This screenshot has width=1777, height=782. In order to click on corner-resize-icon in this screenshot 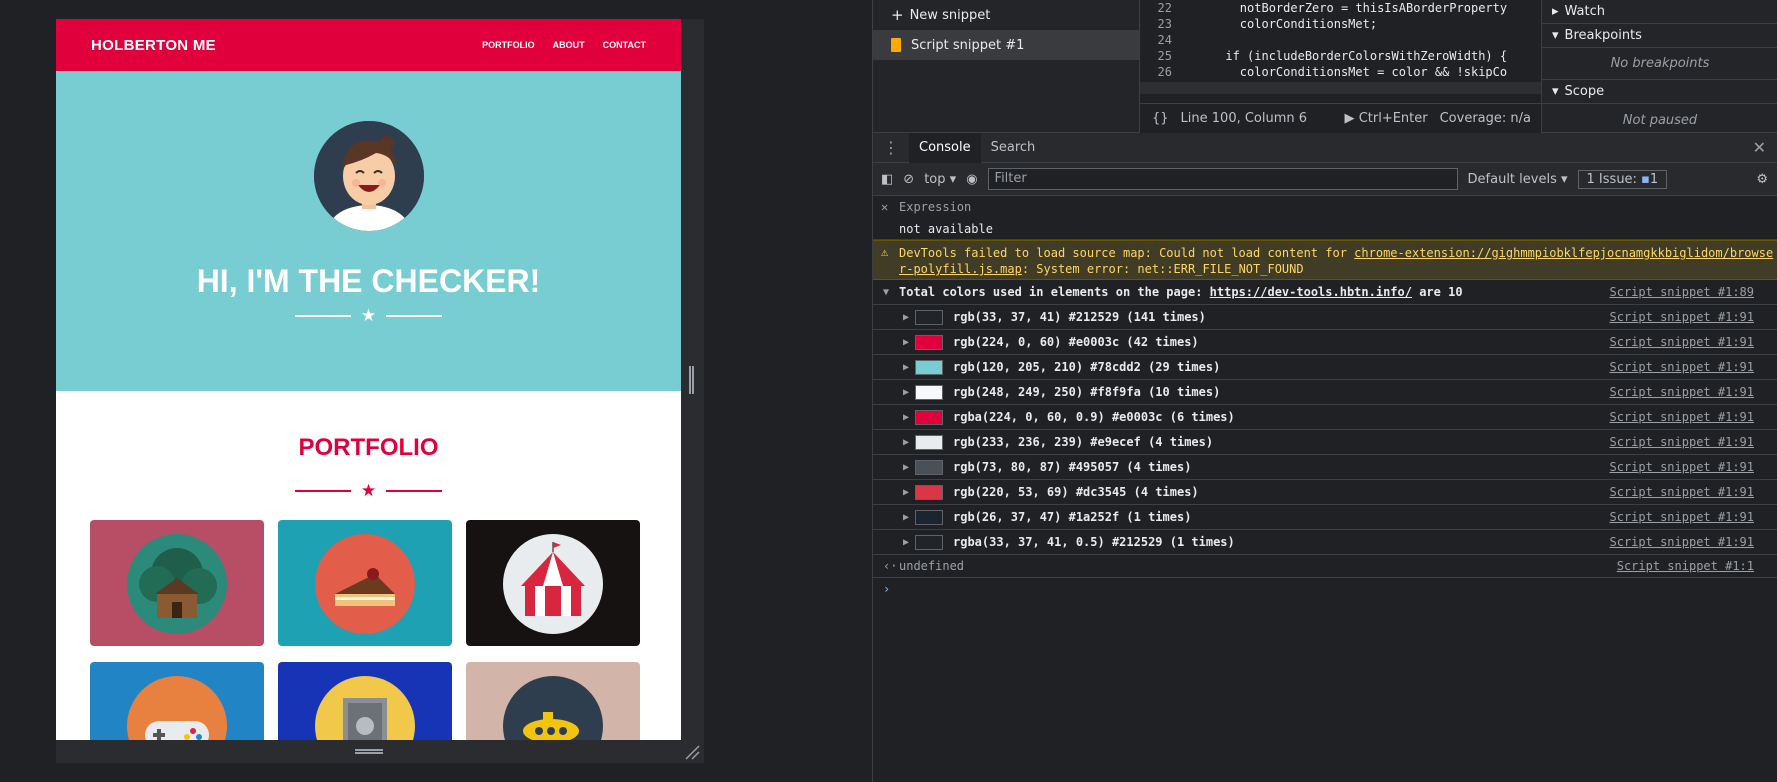, I will do `click(692, 752)`.